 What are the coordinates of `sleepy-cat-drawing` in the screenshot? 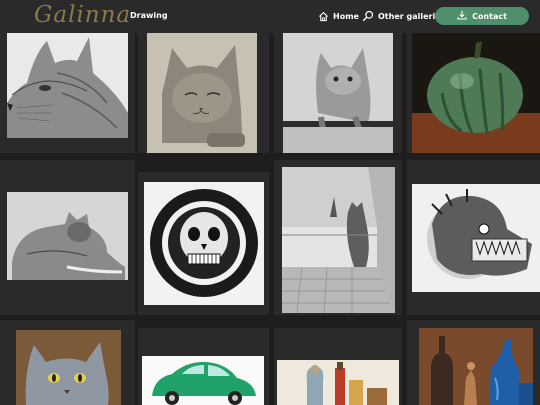 It's located at (202, 93).